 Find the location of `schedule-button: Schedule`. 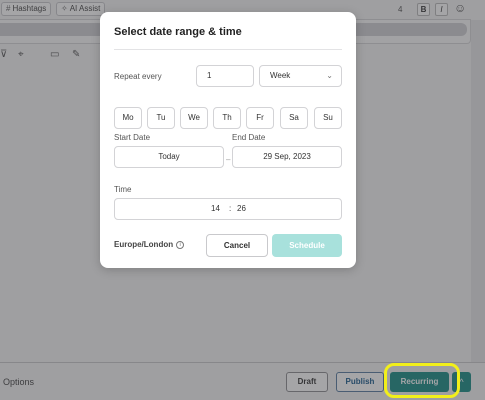

schedule-button: Schedule is located at coordinates (307, 245).